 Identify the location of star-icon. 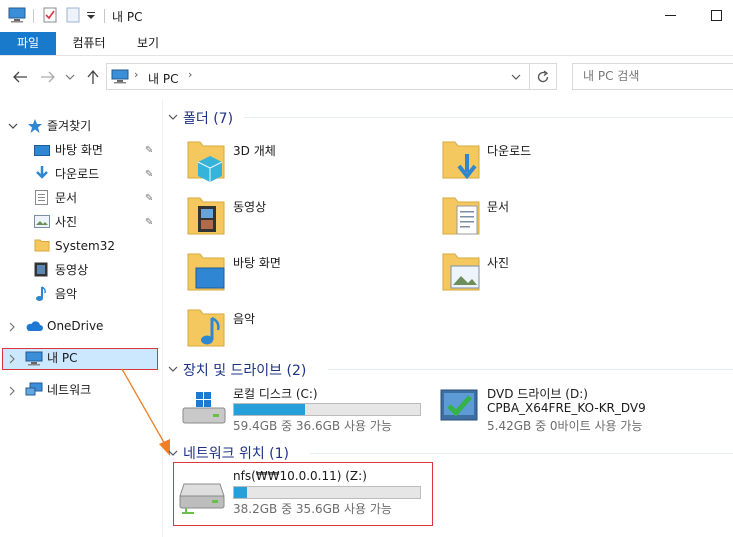
(35, 126).